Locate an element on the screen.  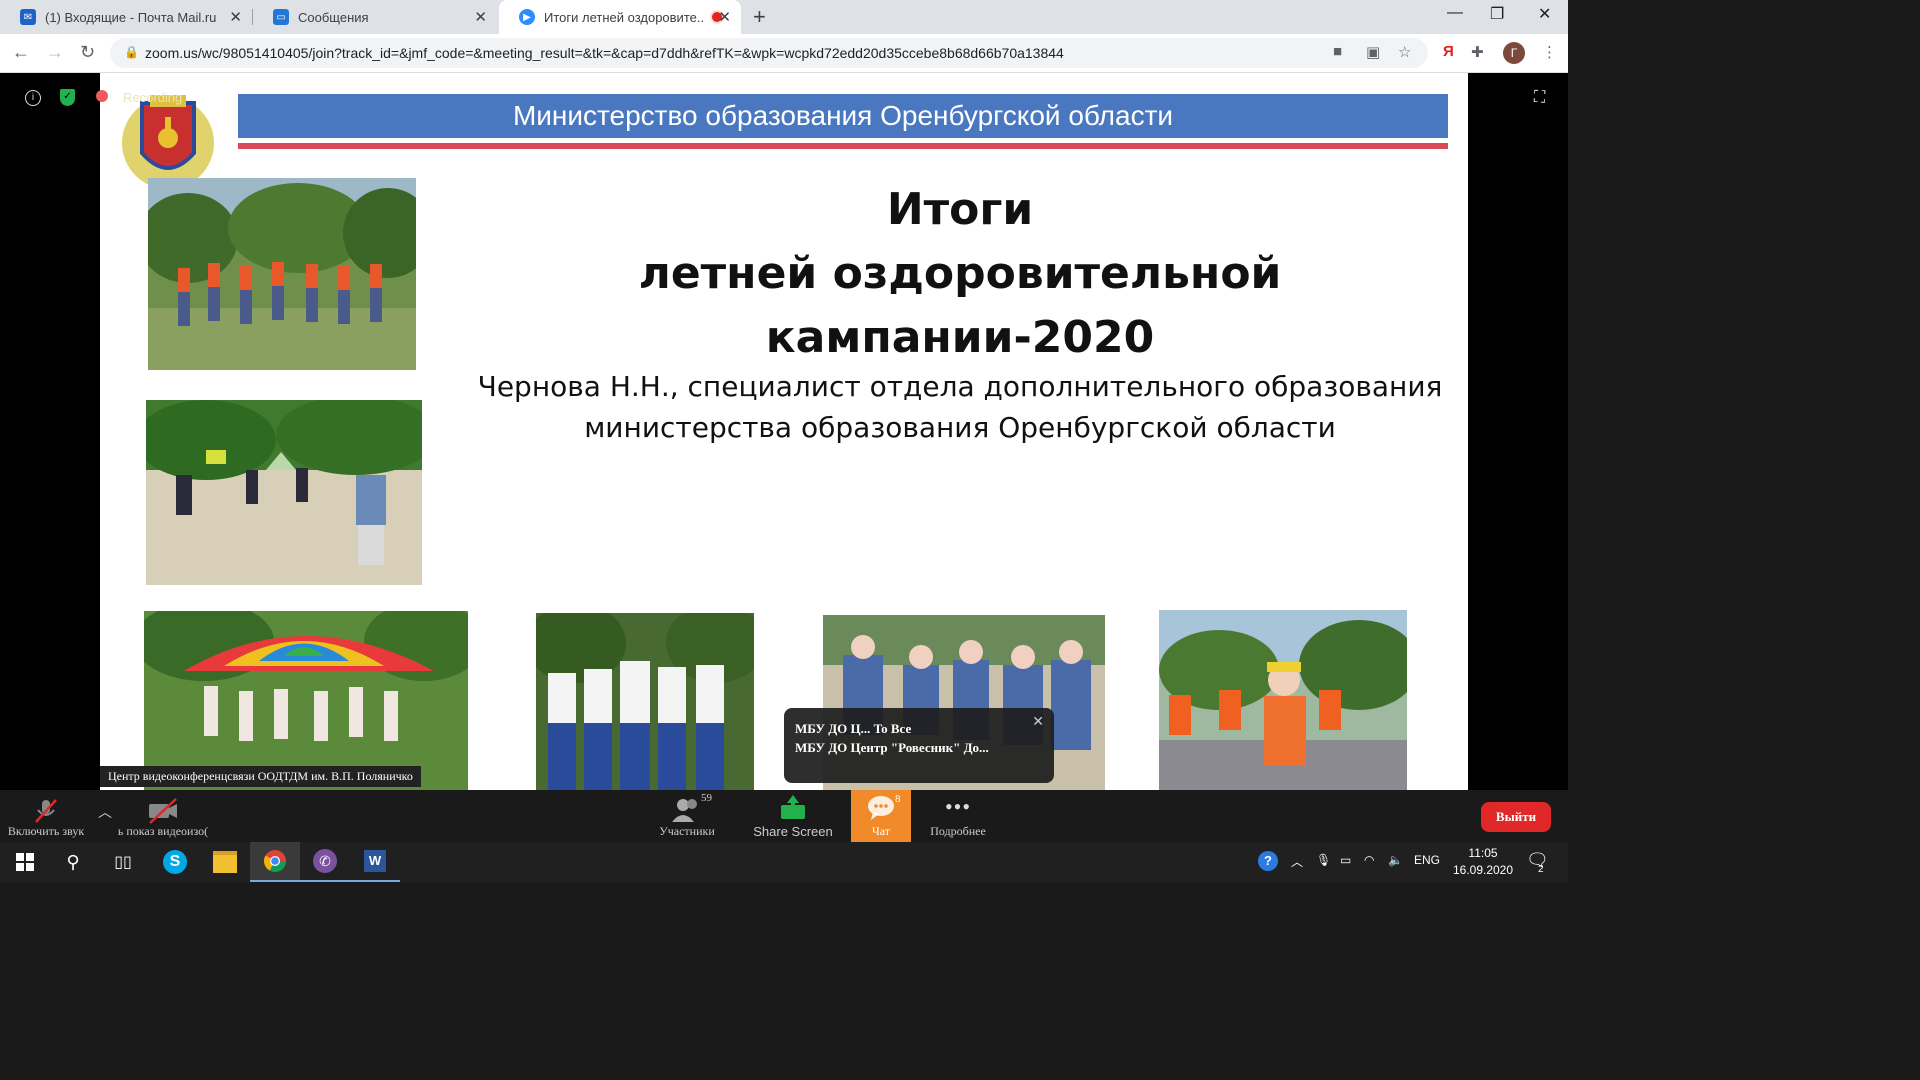
bookmark-star-icon: ☆ is located at coordinates (1404, 52).